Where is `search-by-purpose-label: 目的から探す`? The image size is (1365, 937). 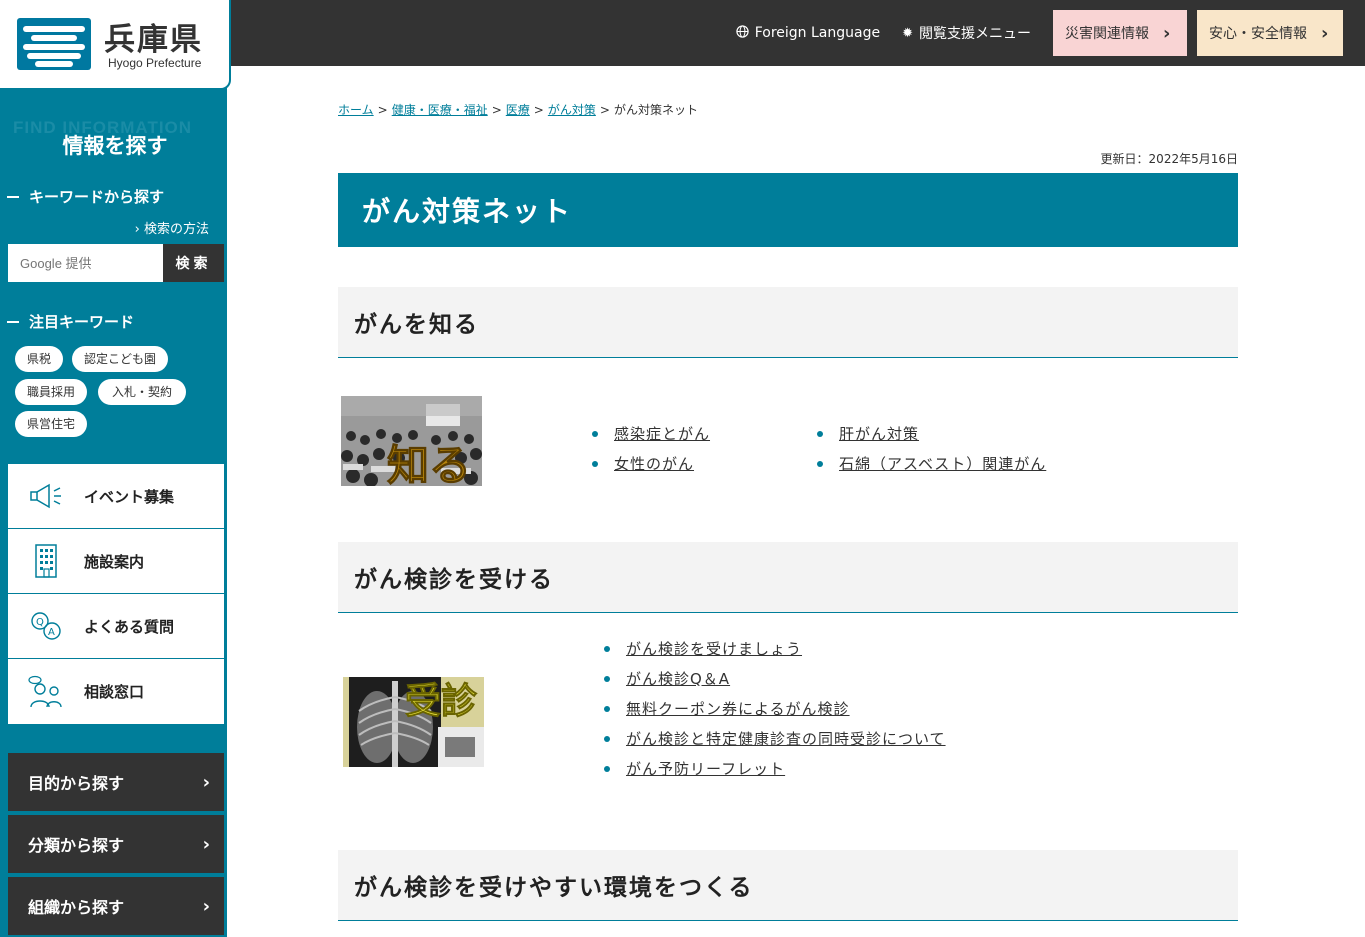
search-by-purpose-label: 目的から探す is located at coordinates (76, 783).